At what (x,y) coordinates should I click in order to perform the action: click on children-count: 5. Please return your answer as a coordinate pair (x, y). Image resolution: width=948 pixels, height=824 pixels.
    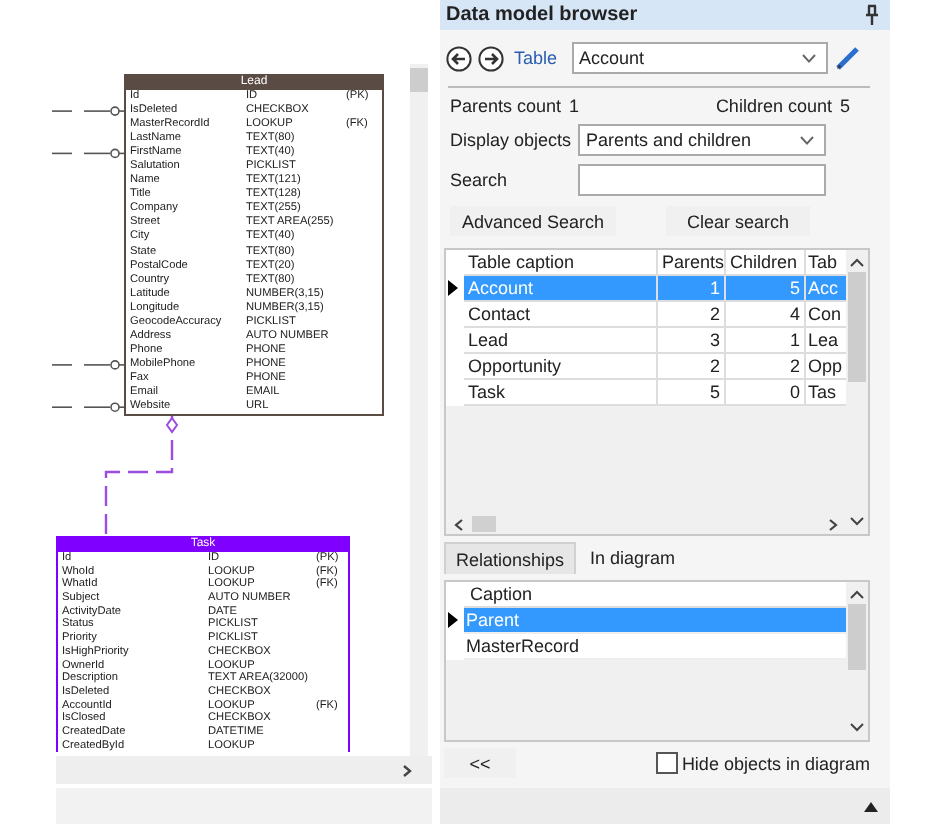
    Looking at the image, I should click on (844, 106).